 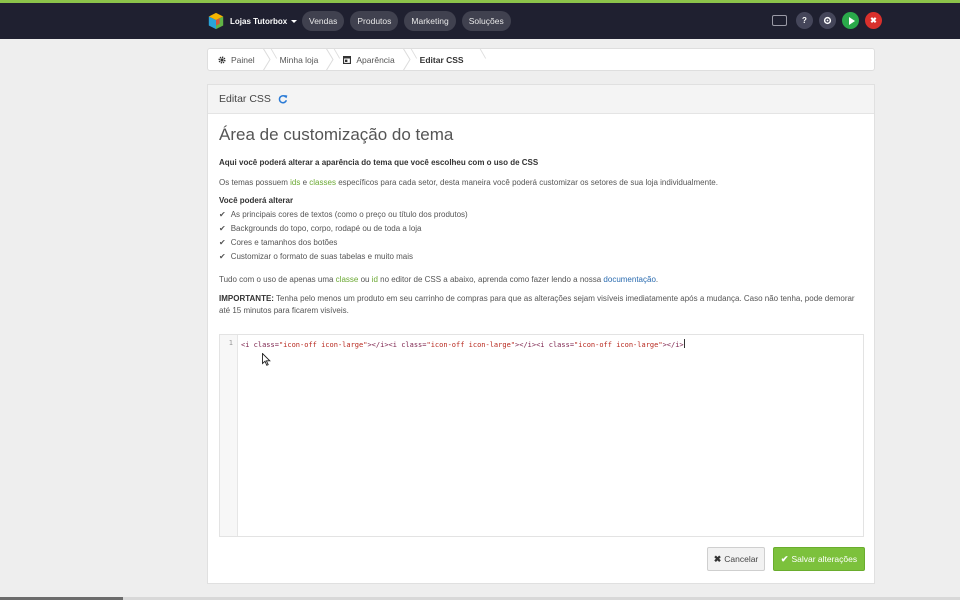 What do you see at coordinates (216, 21) in the screenshot?
I see `cube-logo-icon` at bounding box center [216, 21].